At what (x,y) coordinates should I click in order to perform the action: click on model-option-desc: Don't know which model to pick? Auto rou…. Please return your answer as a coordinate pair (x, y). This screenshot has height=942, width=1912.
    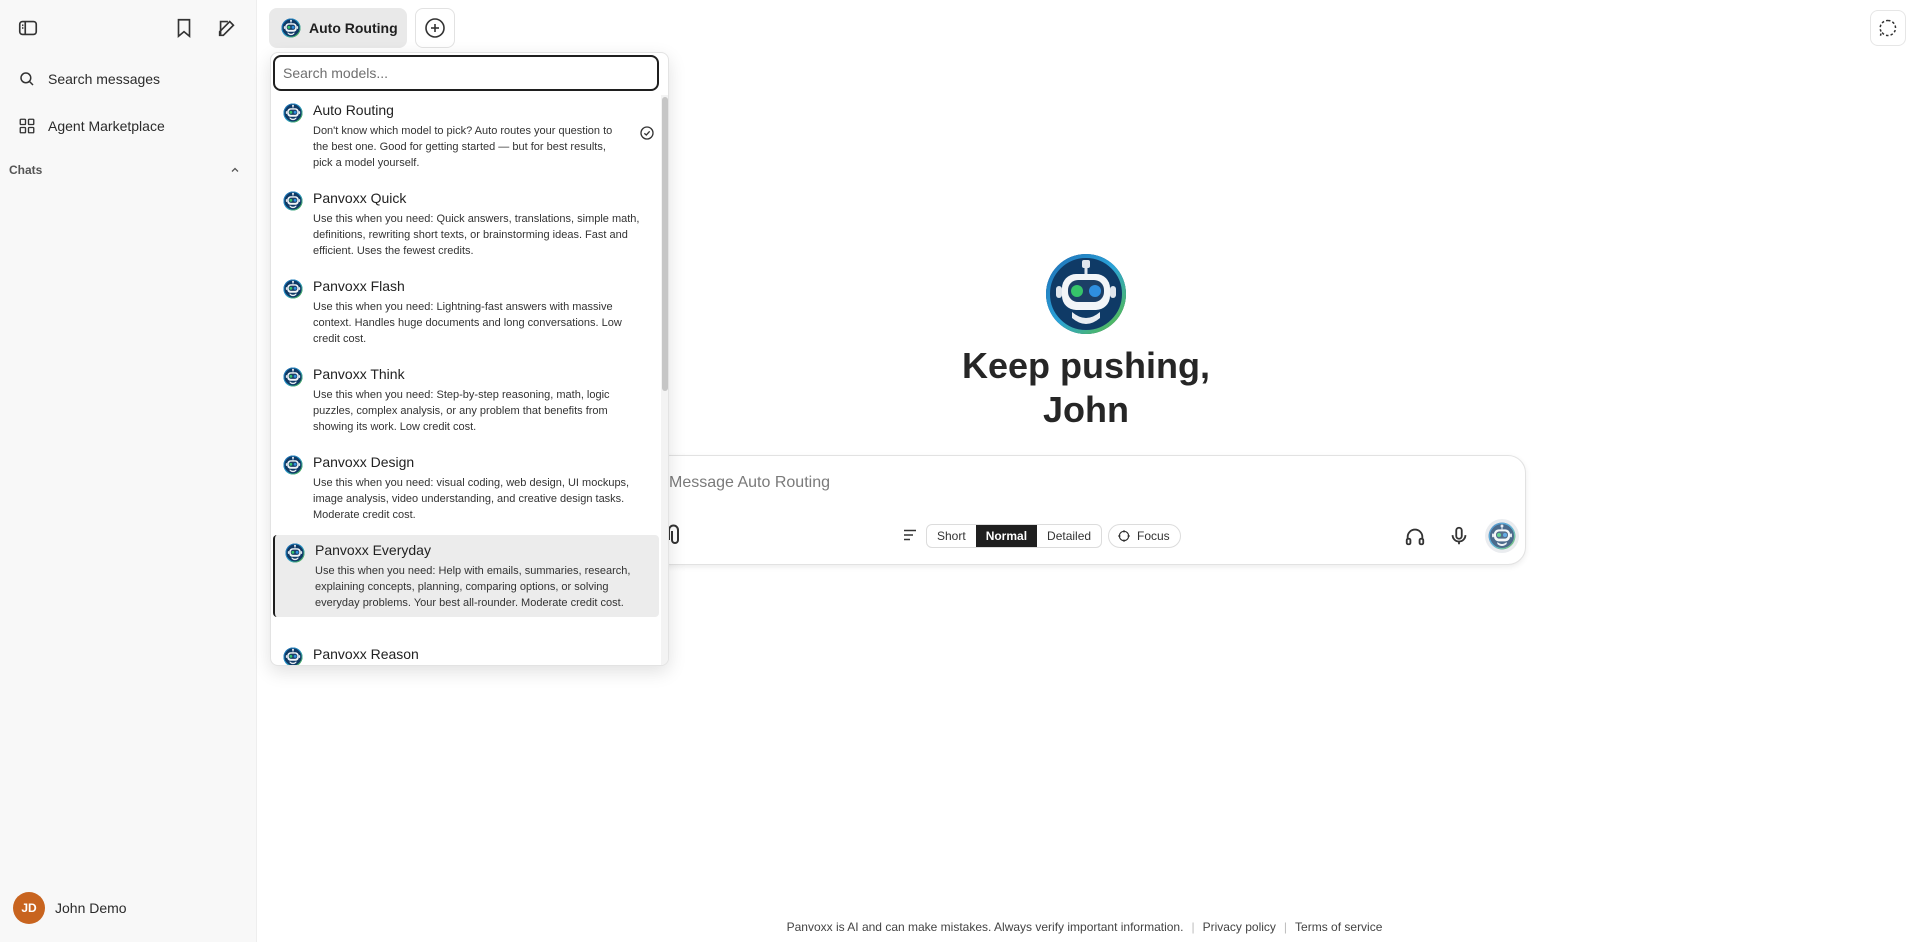
    Looking at the image, I should click on (463, 147).